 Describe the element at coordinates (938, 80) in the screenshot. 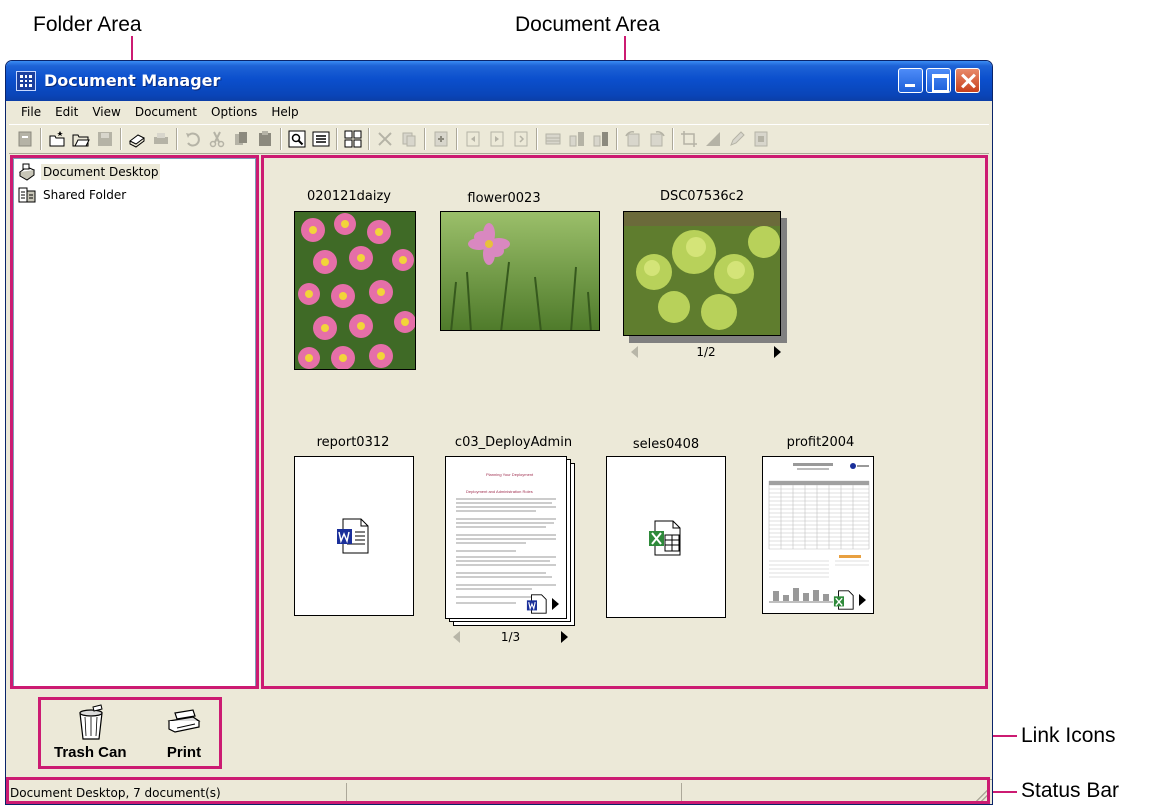

I see `maximize-button` at that location.